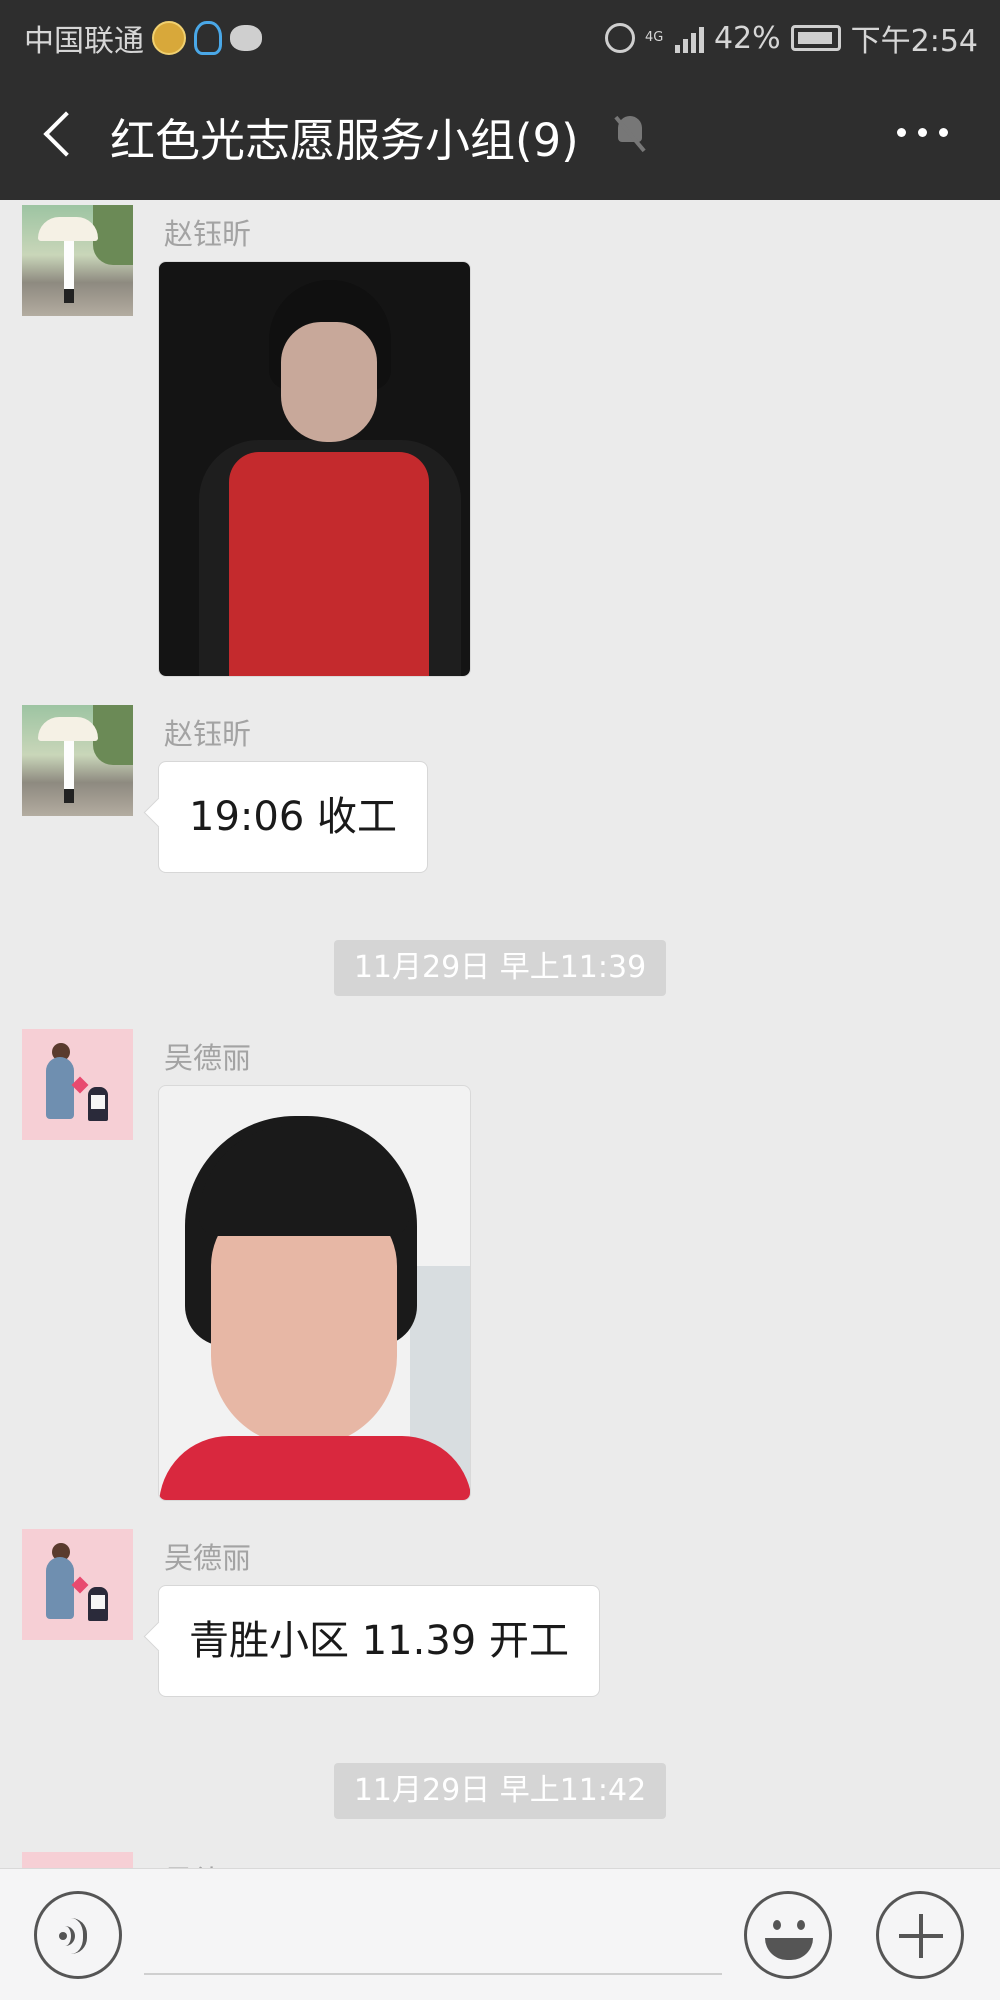 Image resolution: width=1000 pixels, height=2000 pixels. What do you see at coordinates (630, 133) in the screenshot?
I see `muted-bell-icon` at bounding box center [630, 133].